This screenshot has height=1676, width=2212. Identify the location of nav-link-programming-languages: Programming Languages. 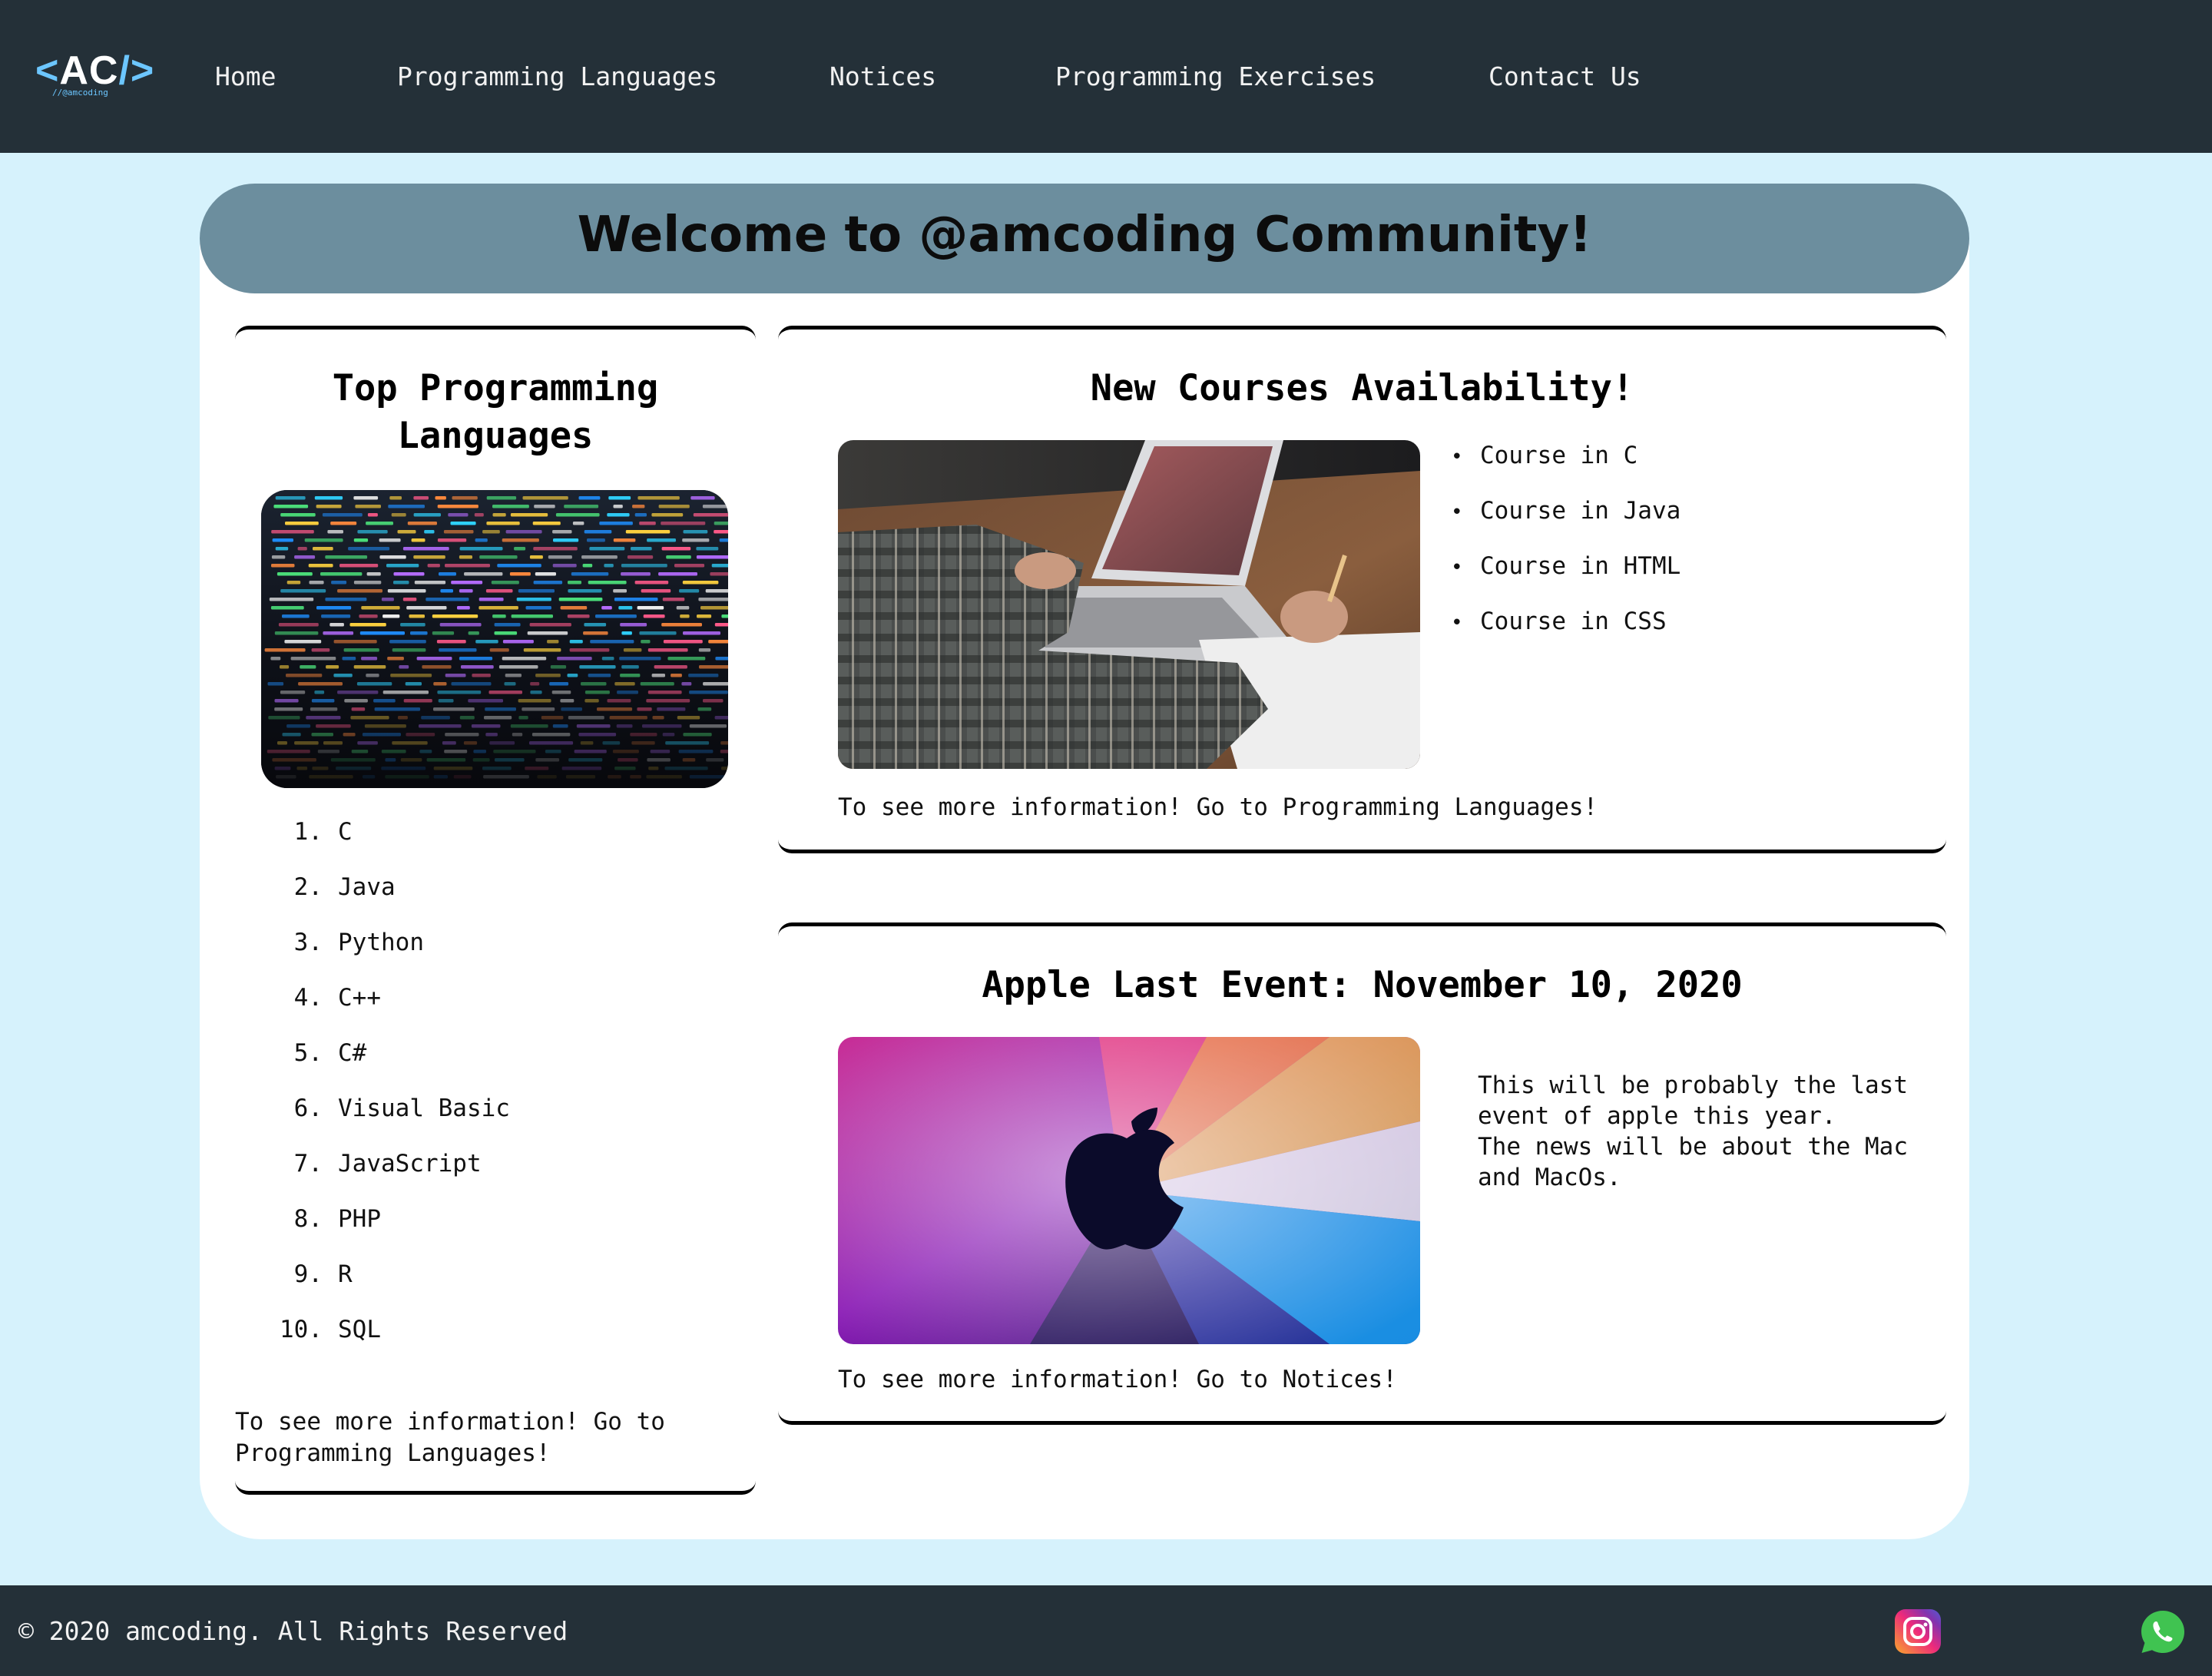
(557, 76).